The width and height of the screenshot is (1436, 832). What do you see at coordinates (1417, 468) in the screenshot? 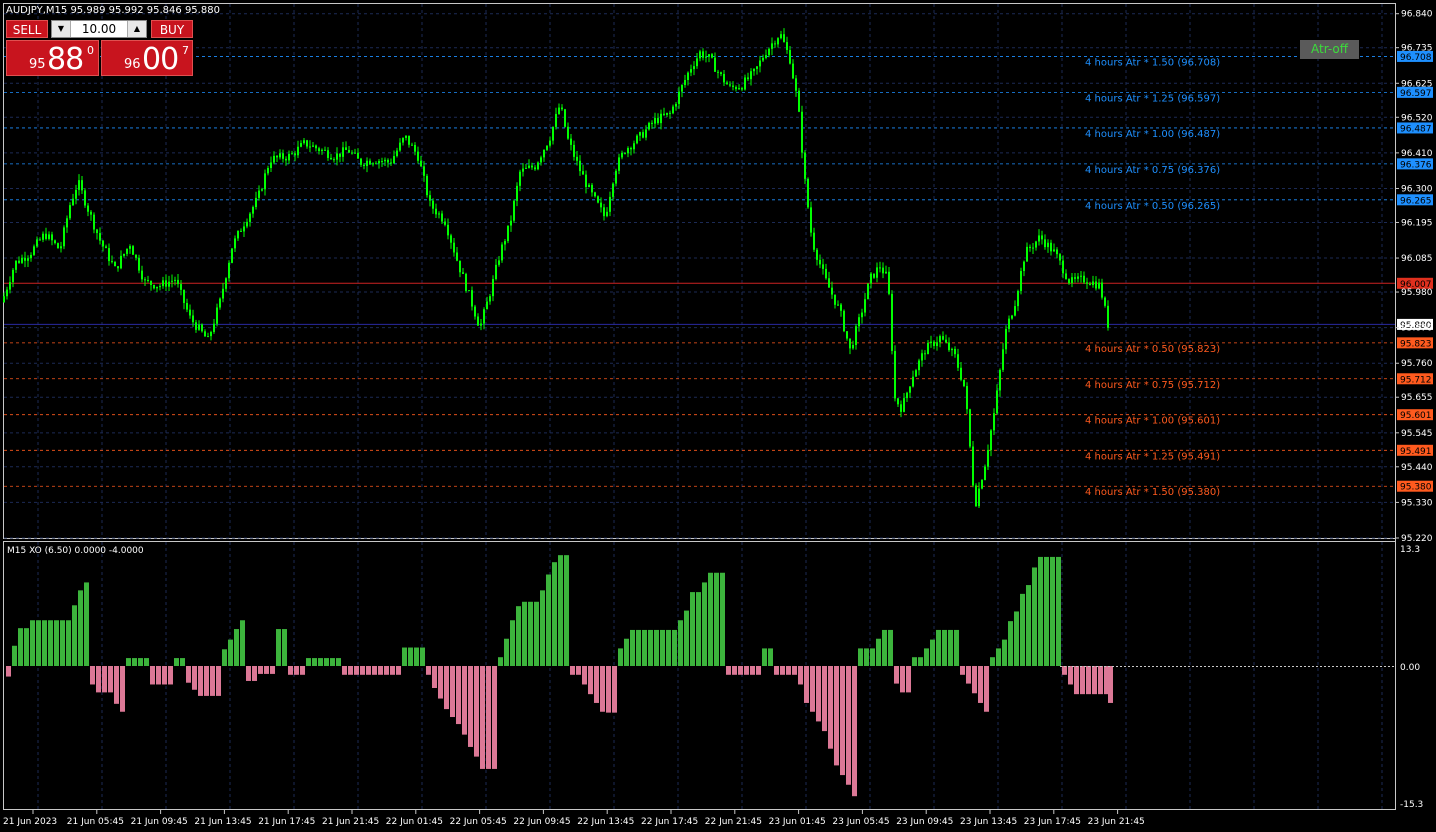
I see `price-tick-label: 95.440` at bounding box center [1417, 468].